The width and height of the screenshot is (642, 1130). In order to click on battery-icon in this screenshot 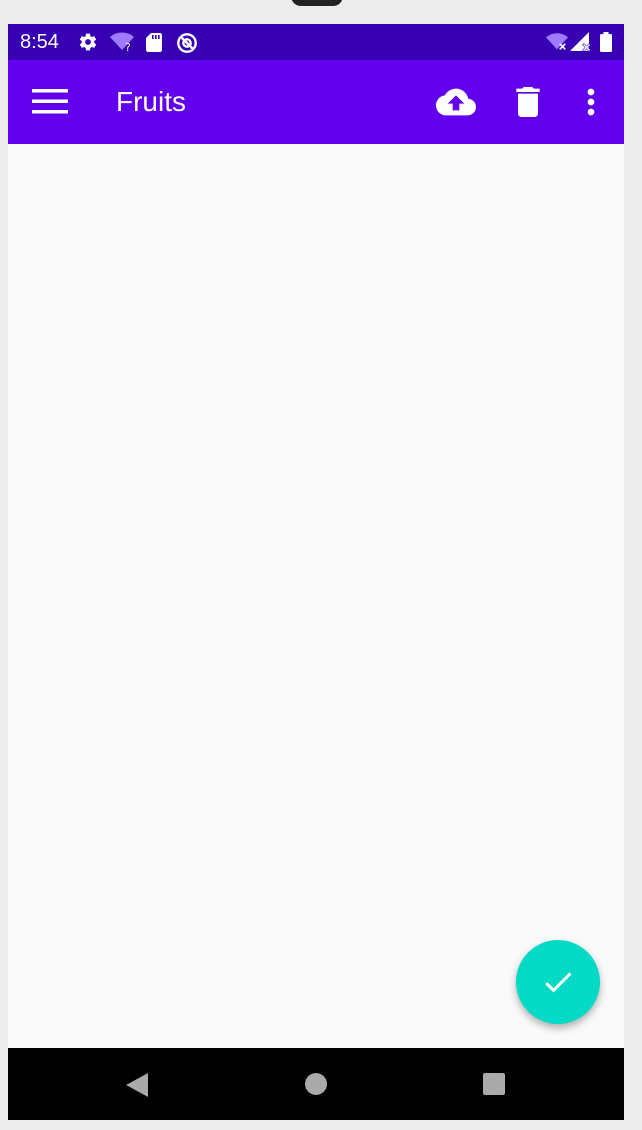, I will do `click(606, 42)`.